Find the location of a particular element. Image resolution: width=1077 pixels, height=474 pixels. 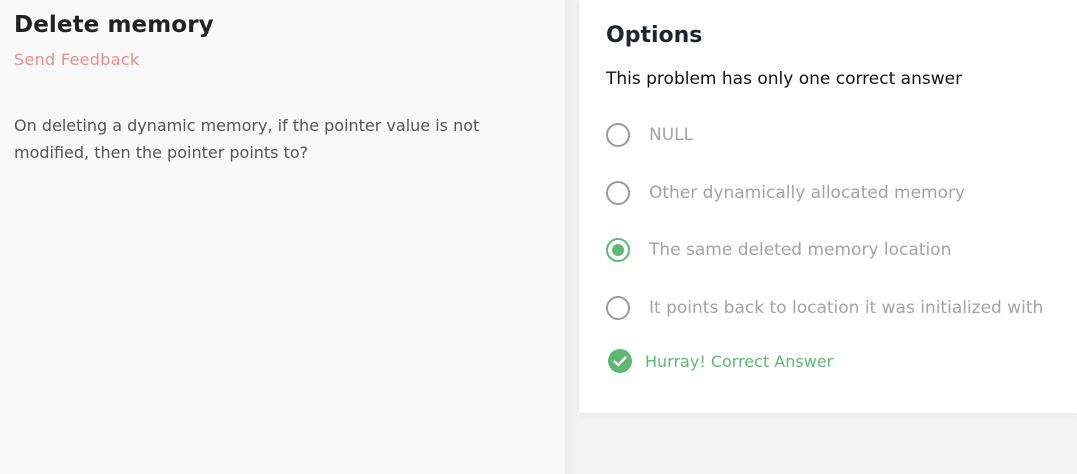

answer-result: Hurray! Correct Answer is located at coordinates (720, 361).